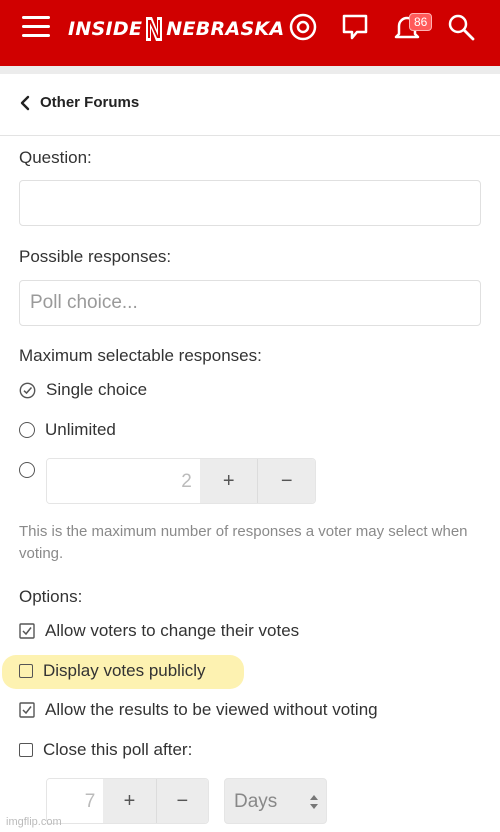 The image size is (500, 832). What do you see at coordinates (228, 481) in the screenshot?
I see `increment-button: +` at bounding box center [228, 481].